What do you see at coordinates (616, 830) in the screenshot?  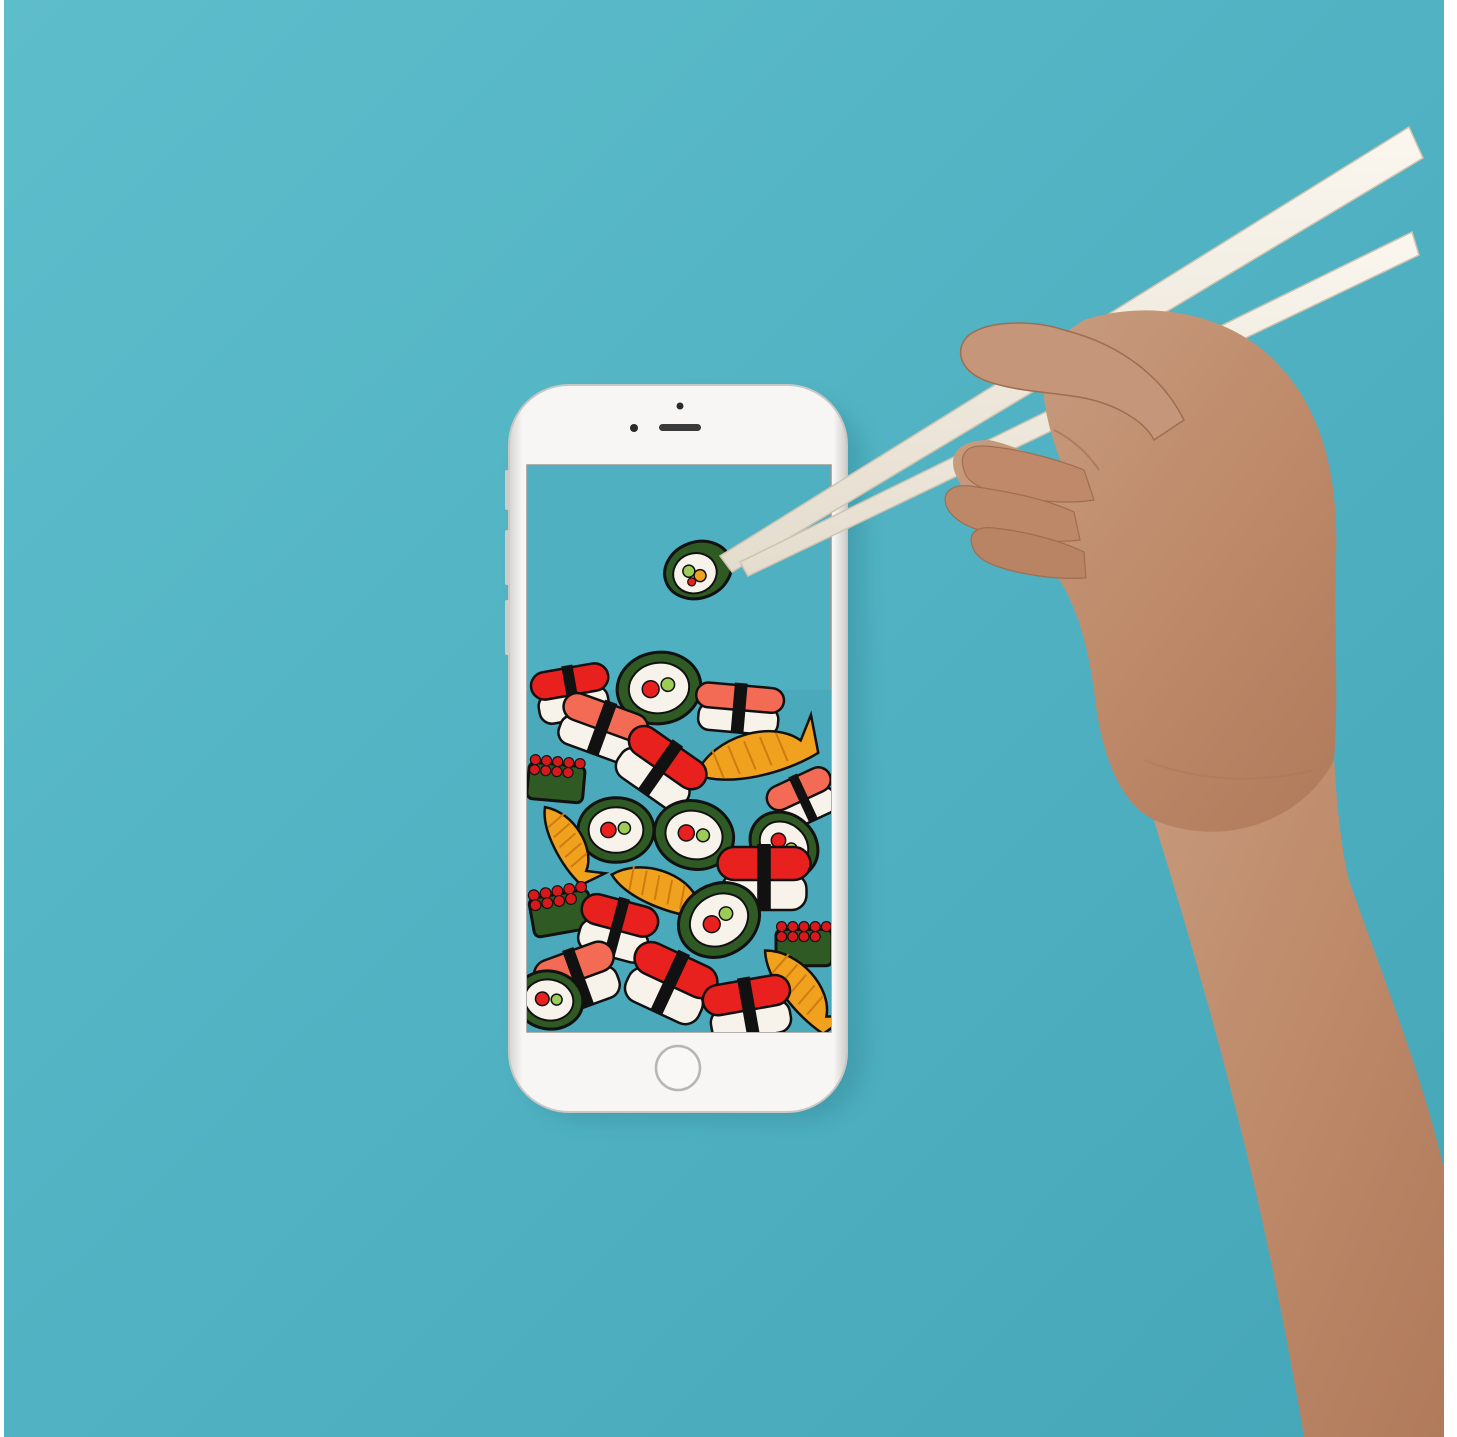 I see `sushi-roll` at bounding box center [616, 830].